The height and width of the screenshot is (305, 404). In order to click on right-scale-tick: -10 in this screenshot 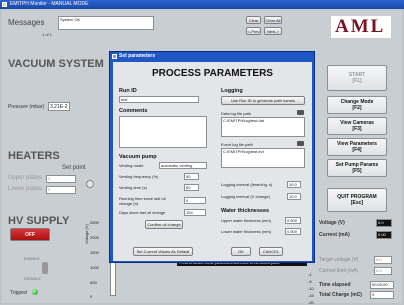, I will do `click(311, 288)`.